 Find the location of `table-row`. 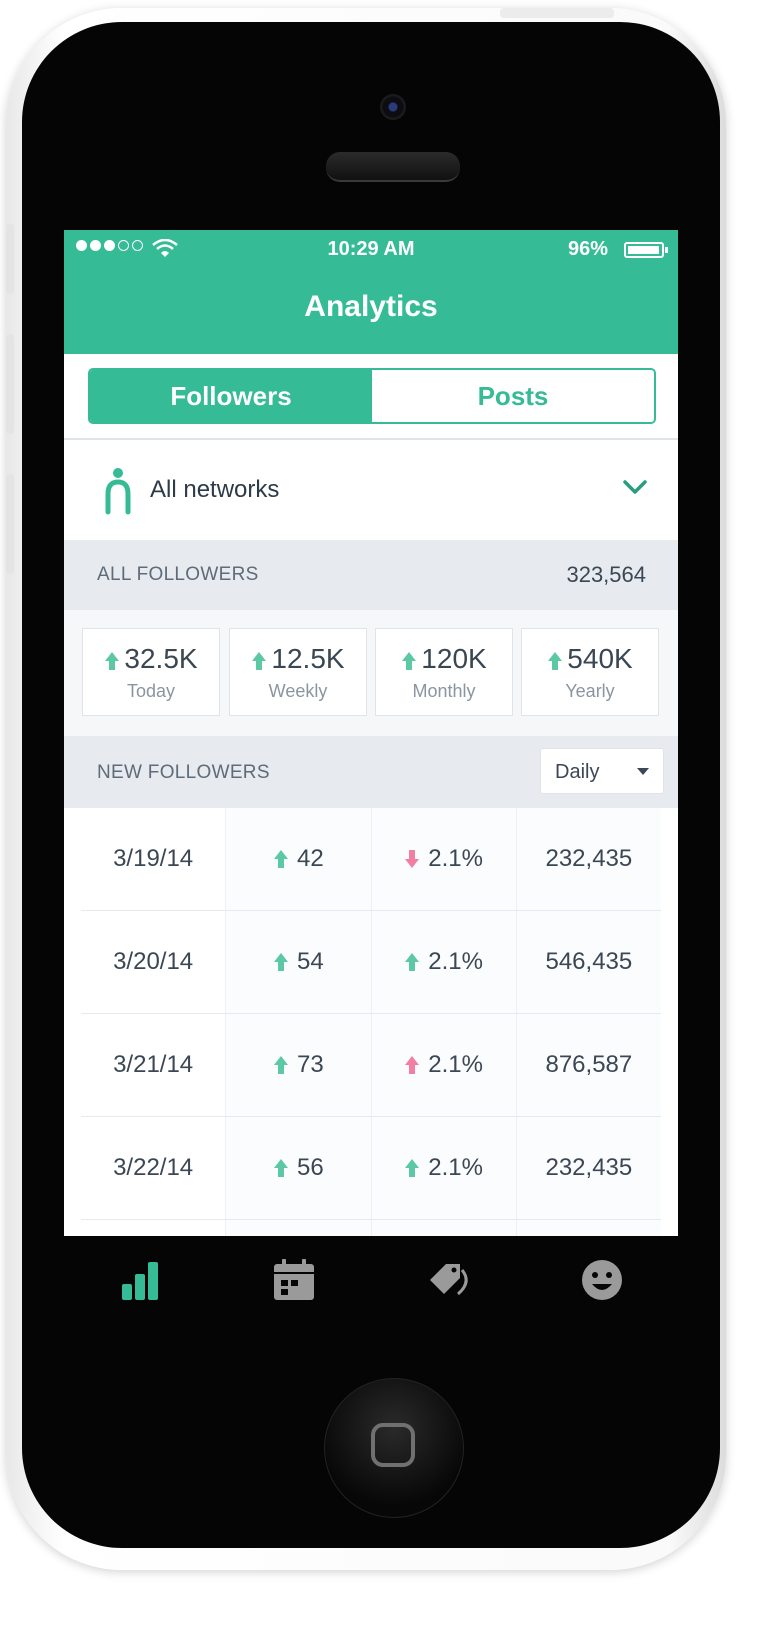

table-row is located at coordinates (371, 1228).